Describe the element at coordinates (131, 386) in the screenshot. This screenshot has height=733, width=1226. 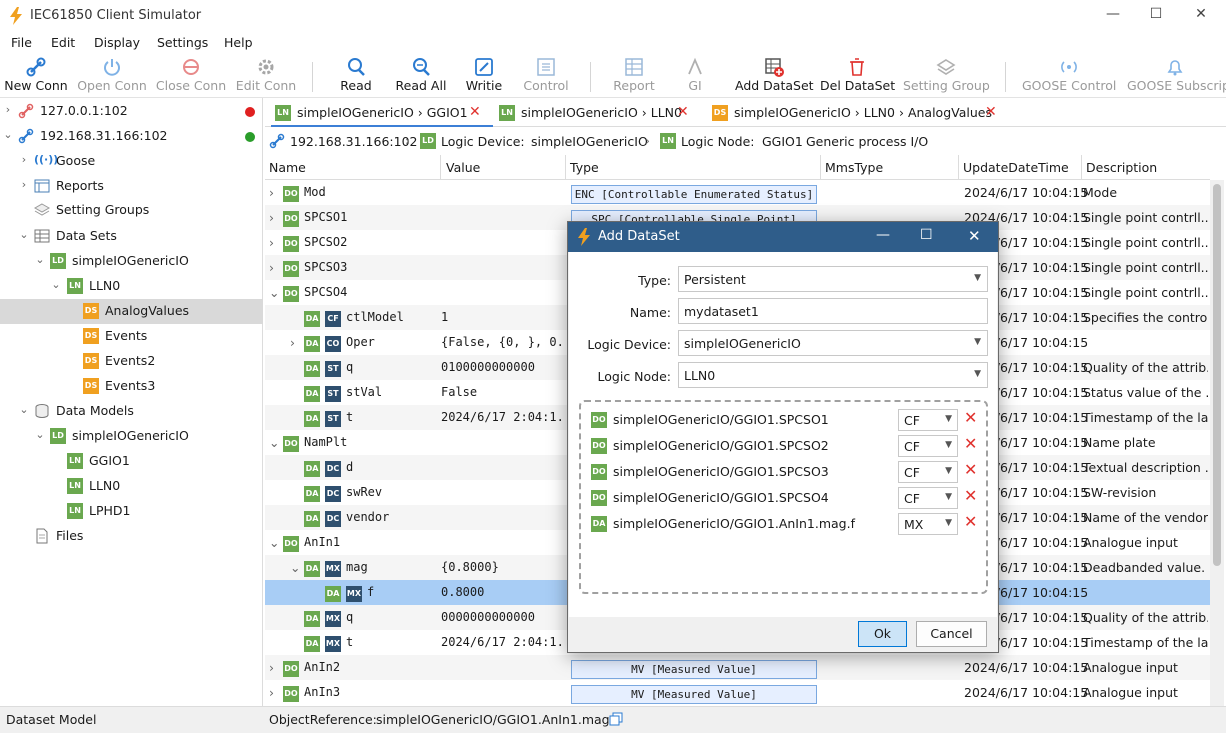
I see `tree-item-dataset: DS Events3` at that location.